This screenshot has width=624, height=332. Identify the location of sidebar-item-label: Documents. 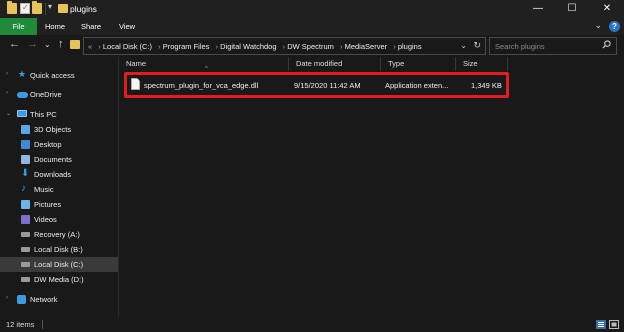
(53, 159).